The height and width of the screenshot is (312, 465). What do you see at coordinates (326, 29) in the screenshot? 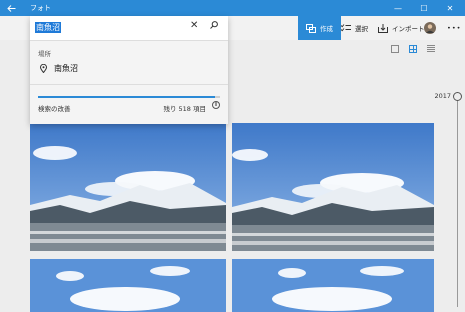
I see `create-label: 作成` at bounding box center [326, 29].